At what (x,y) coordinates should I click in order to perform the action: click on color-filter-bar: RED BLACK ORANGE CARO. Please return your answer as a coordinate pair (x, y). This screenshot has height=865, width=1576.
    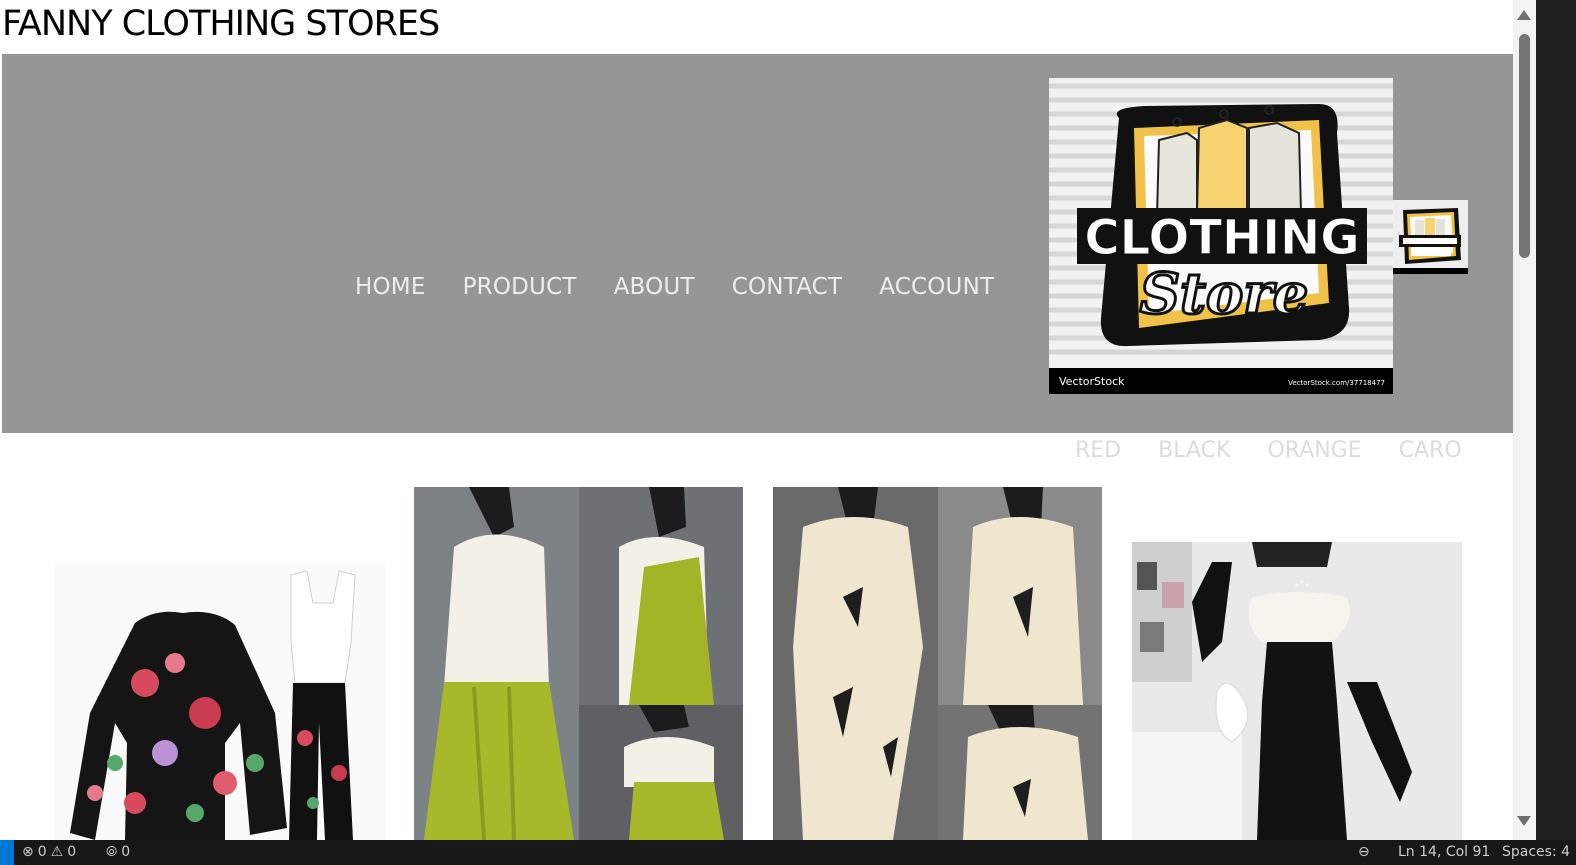
    Looking at the image, I should click on (1268, 450).